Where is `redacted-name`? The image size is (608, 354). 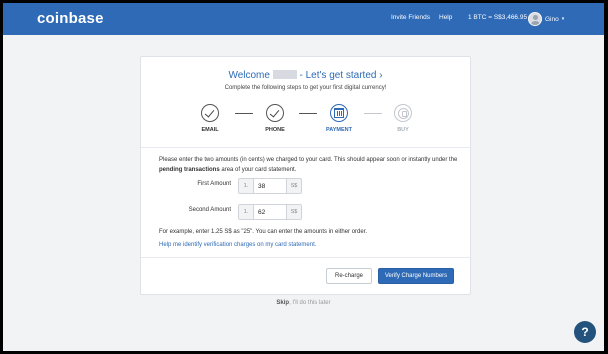
redacted-name is located at coordinates (284, 74).